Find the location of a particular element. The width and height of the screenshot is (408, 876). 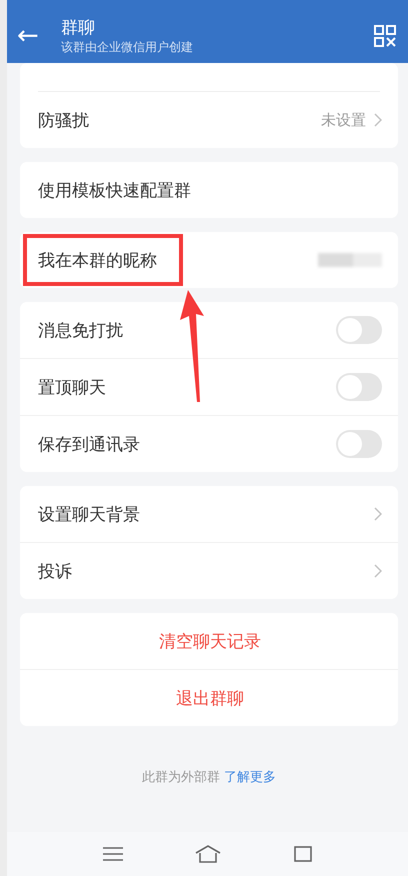

footer-note: 此群为外部群 is located at coordinates (181, 777).